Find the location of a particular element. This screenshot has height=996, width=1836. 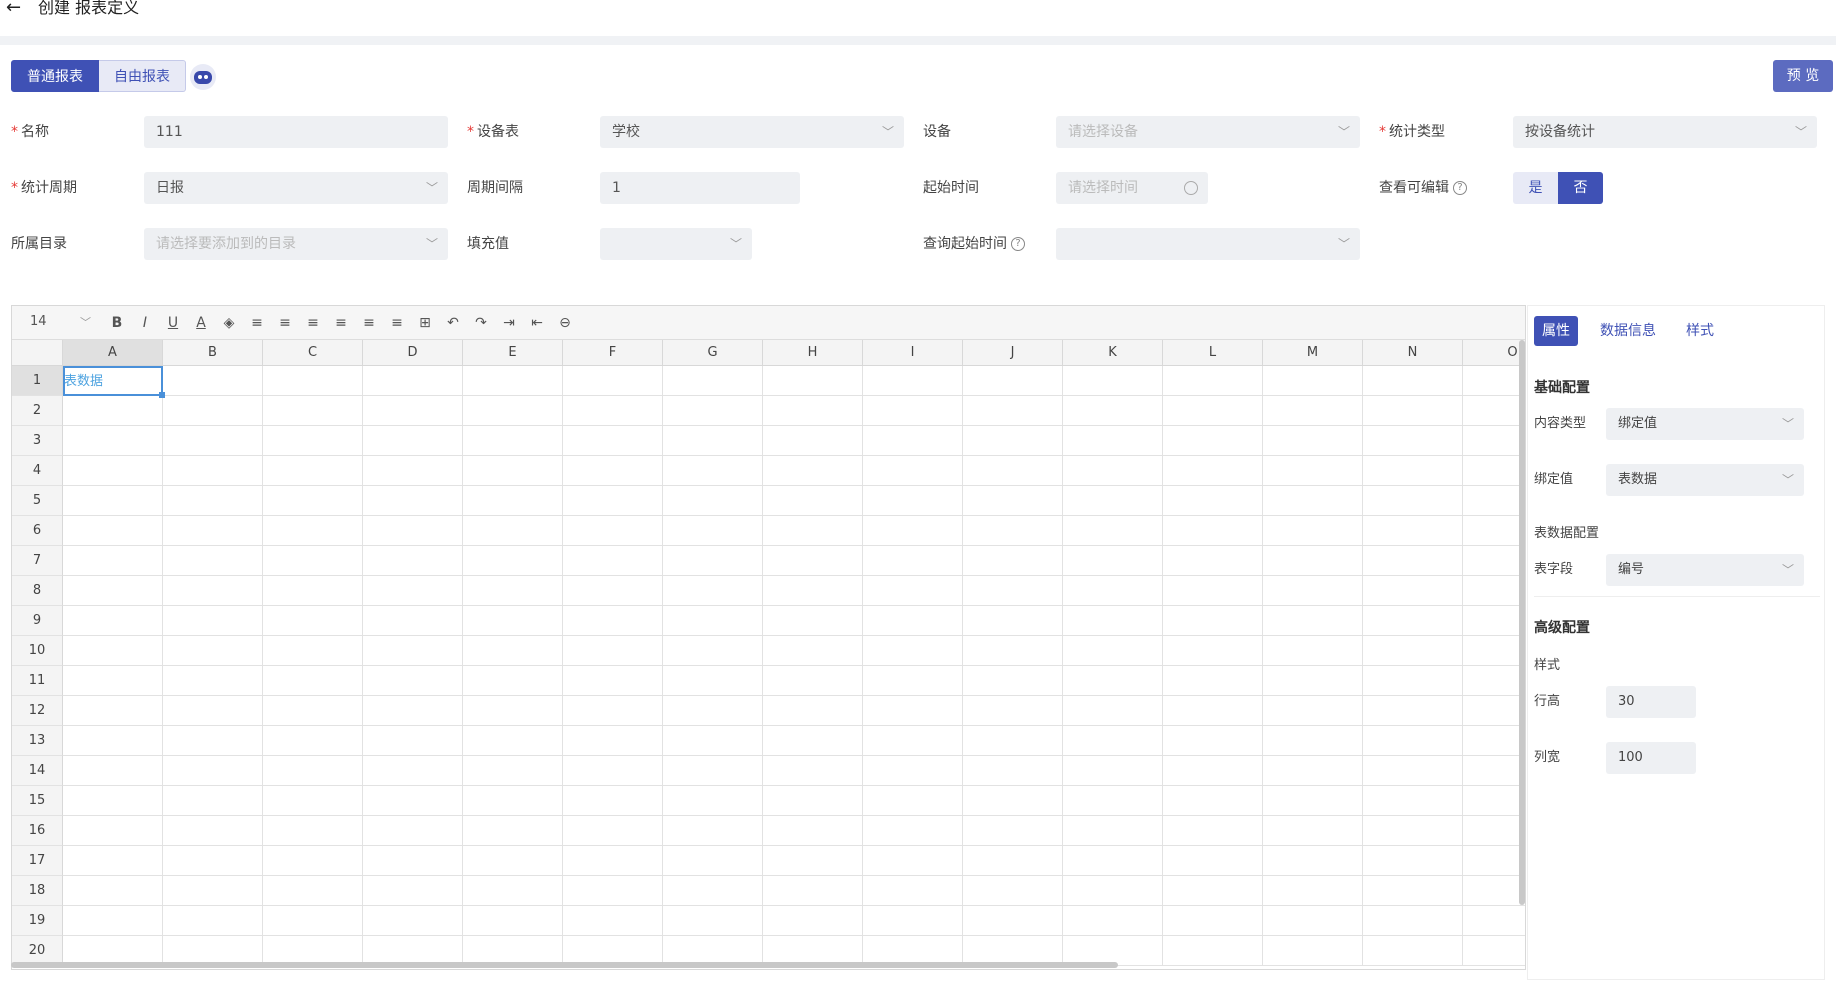

row-header: 2 is located at coordinates (37, 411).